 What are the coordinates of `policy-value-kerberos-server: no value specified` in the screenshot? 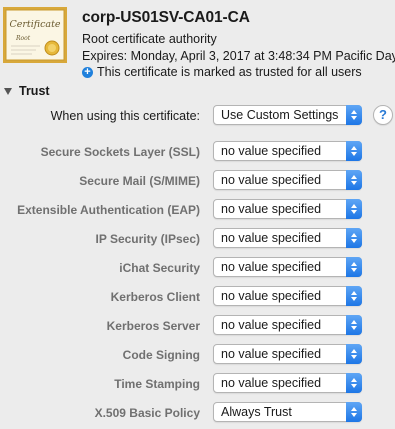 It's located at (271, 325).